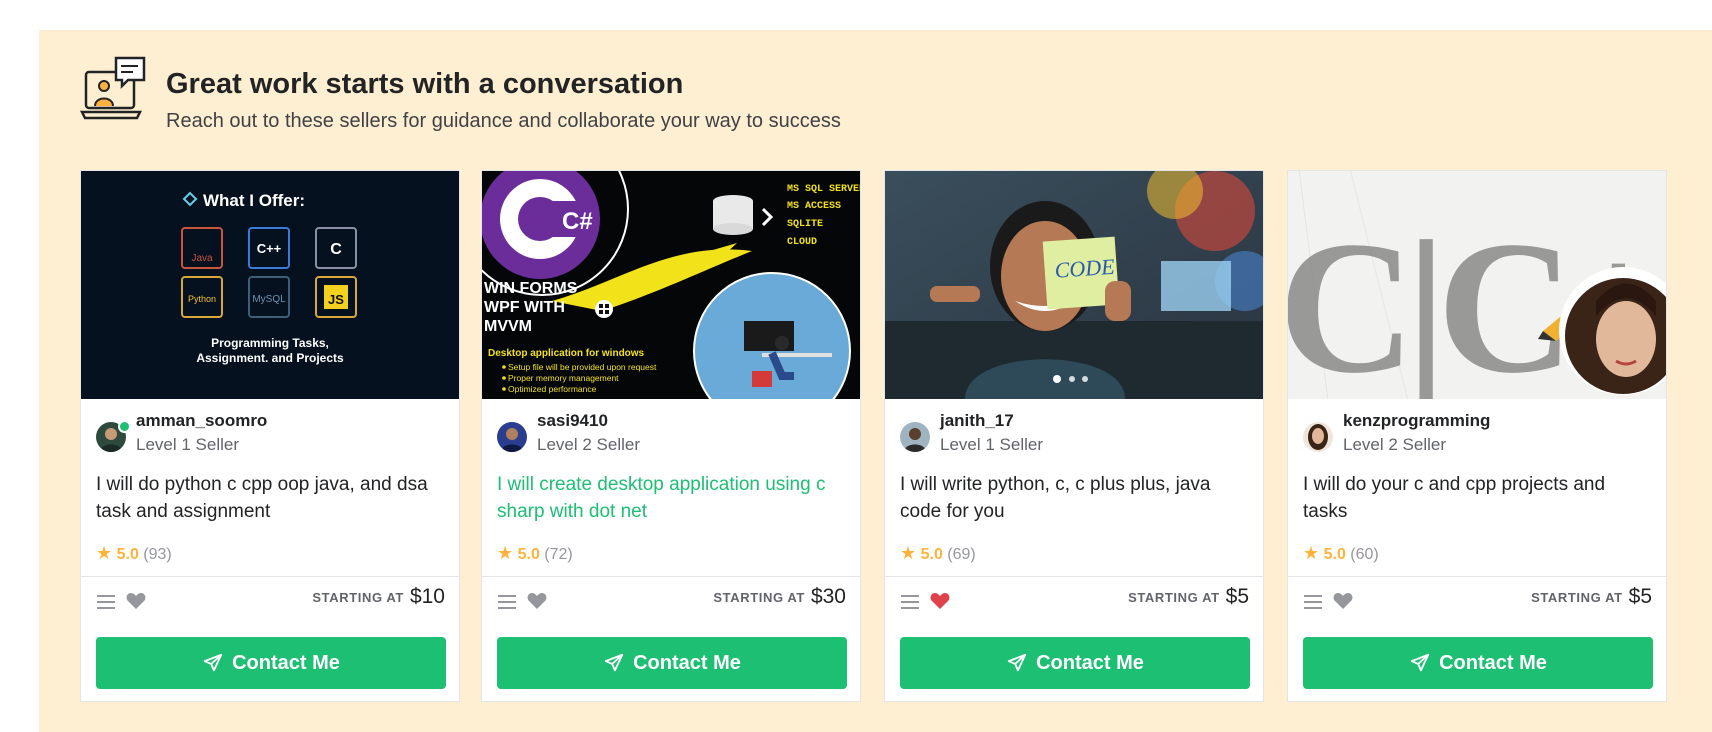  What do you see at coordinates (336, 299) in the screenshot?
I see `svg-text: JS` at bounding box center [336, 299].